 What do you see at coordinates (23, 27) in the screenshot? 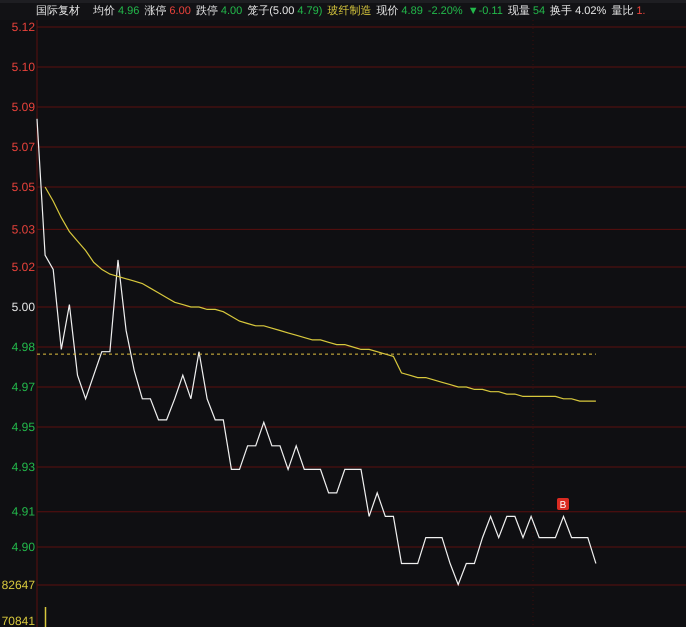
I see `axis-label: 5.12` at bounding box center [23, 27].